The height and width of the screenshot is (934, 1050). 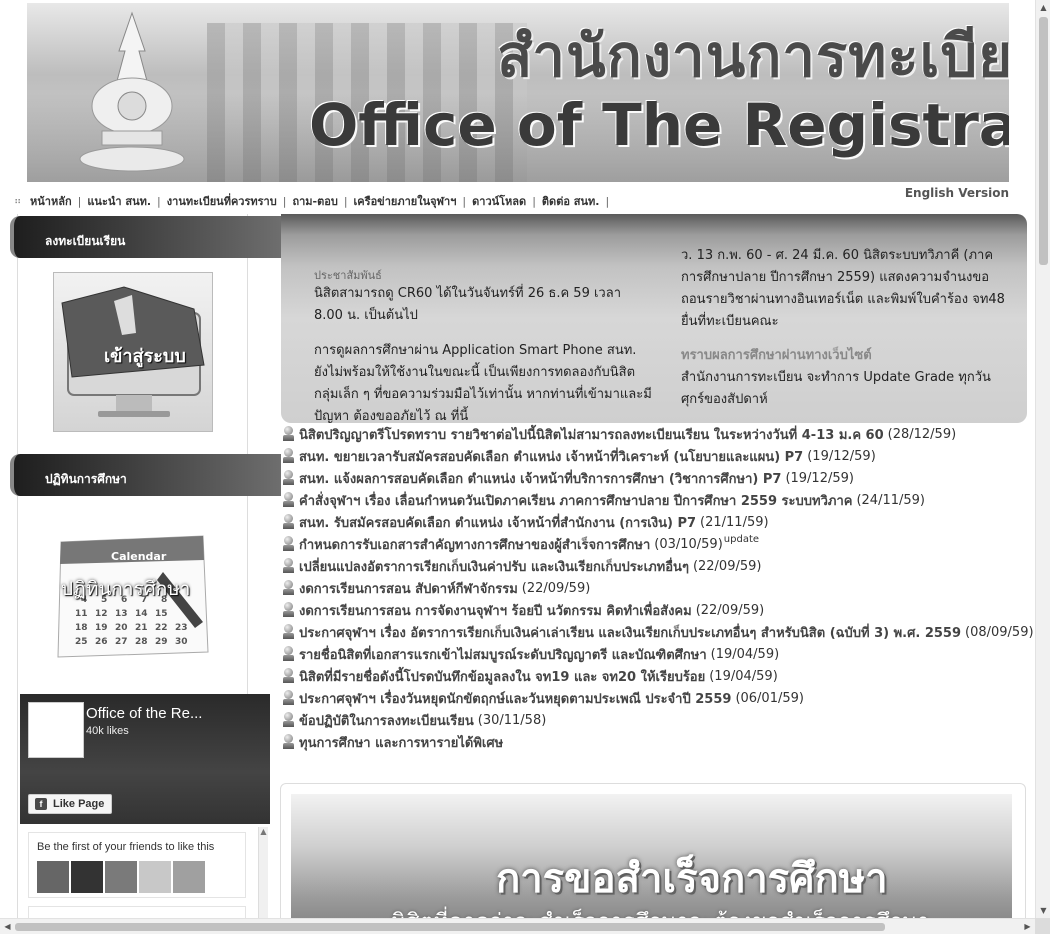 I want to click on horizontal-scrollbar: ◀ ▶, so click(x=517, y=926).